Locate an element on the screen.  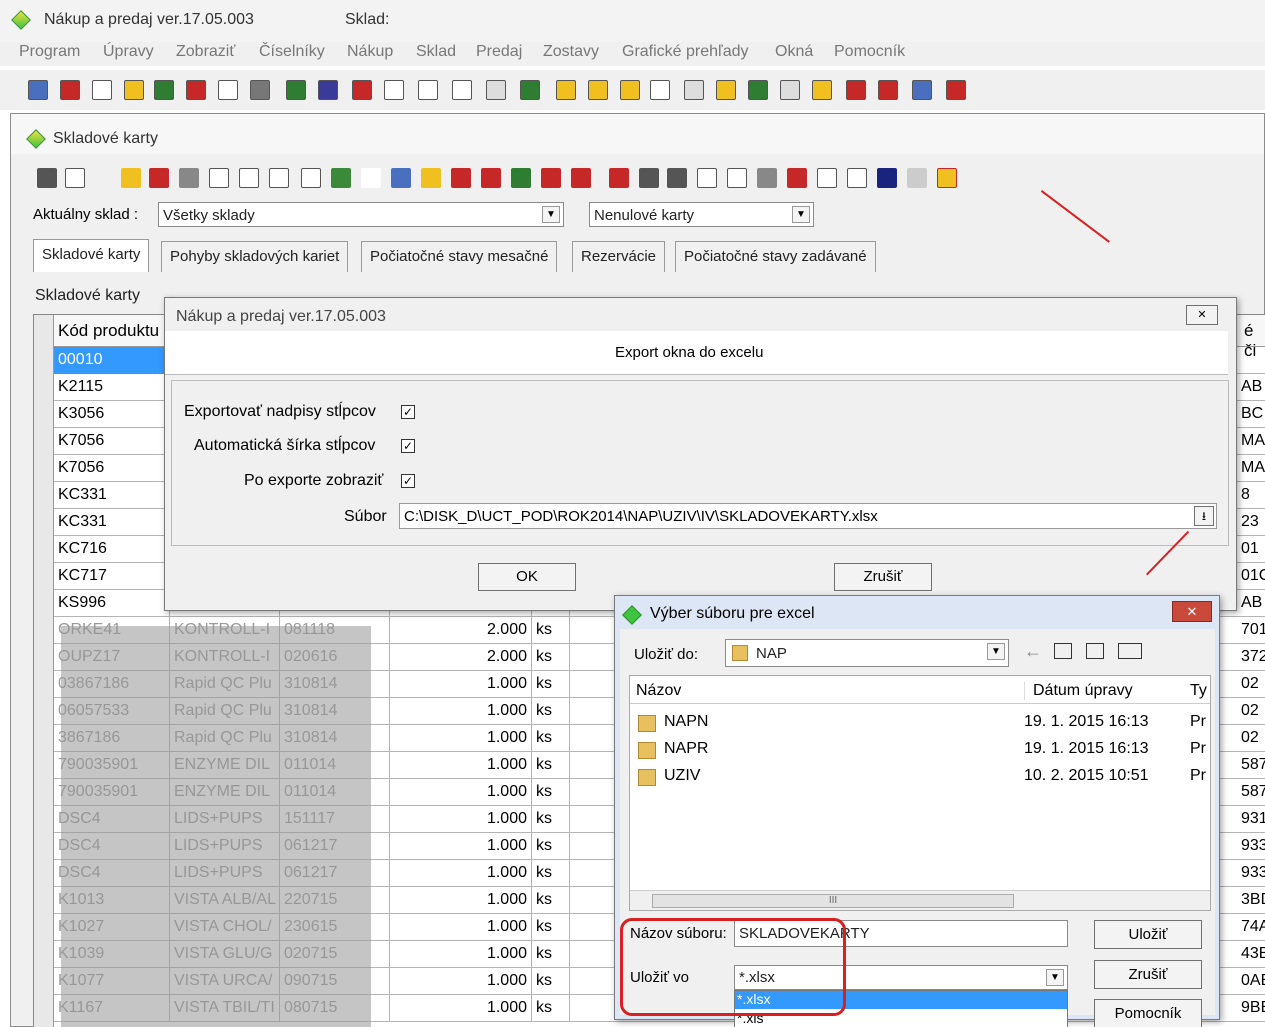
tab-pohyby: Pohyby skladových kariet is located at coordinates (255, 256).